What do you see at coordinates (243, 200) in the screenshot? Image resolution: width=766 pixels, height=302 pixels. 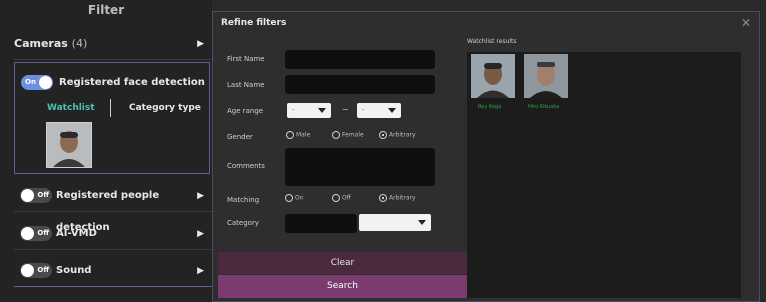 I see `matching-label: Matching` at bounding box center [243, 200].